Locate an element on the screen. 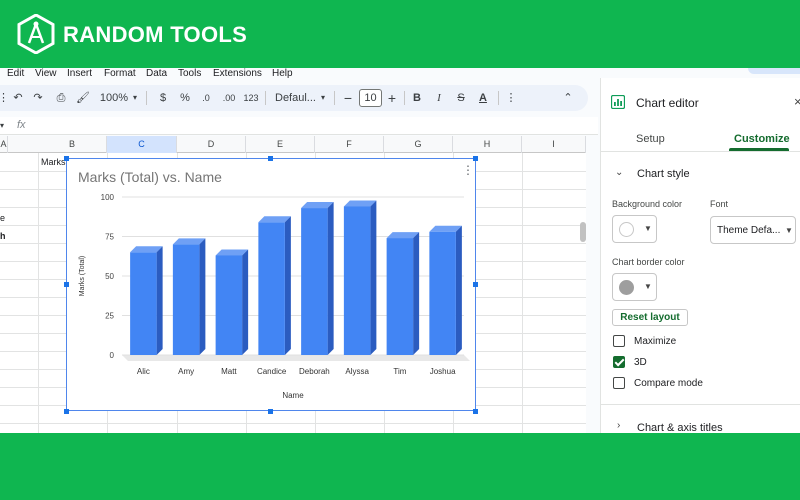  menu-data: Data is located at coordinates (156, 73).